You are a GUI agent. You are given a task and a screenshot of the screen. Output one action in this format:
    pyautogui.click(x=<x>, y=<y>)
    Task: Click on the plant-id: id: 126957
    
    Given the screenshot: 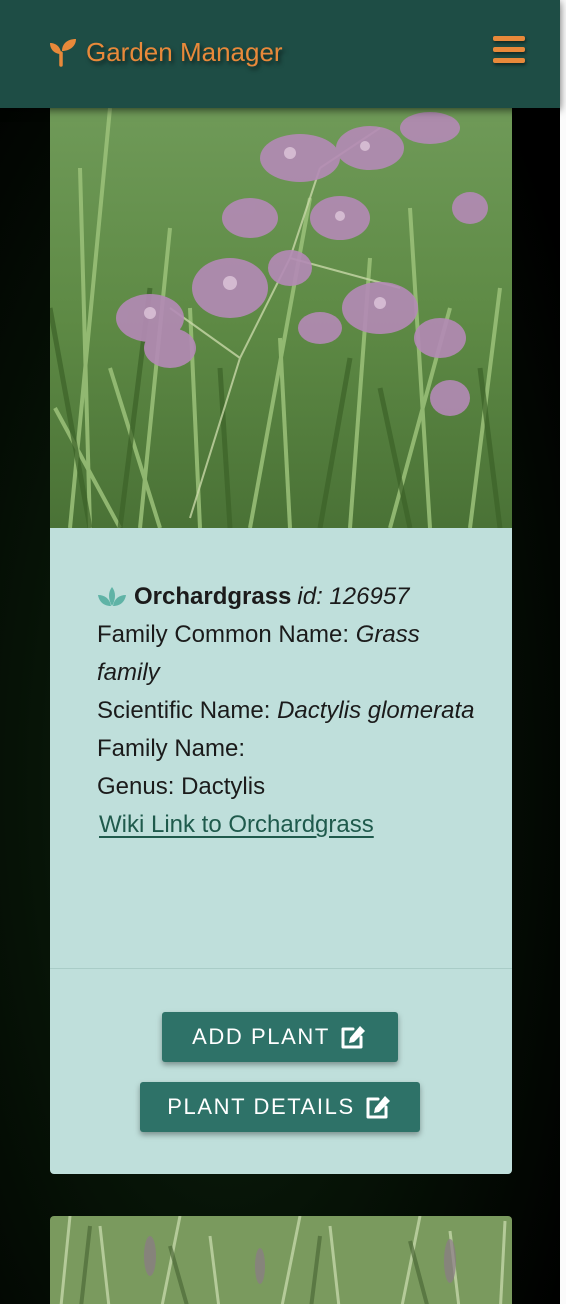 What is the action you would take?
    pyautogui.click(x=353, y=596)
    